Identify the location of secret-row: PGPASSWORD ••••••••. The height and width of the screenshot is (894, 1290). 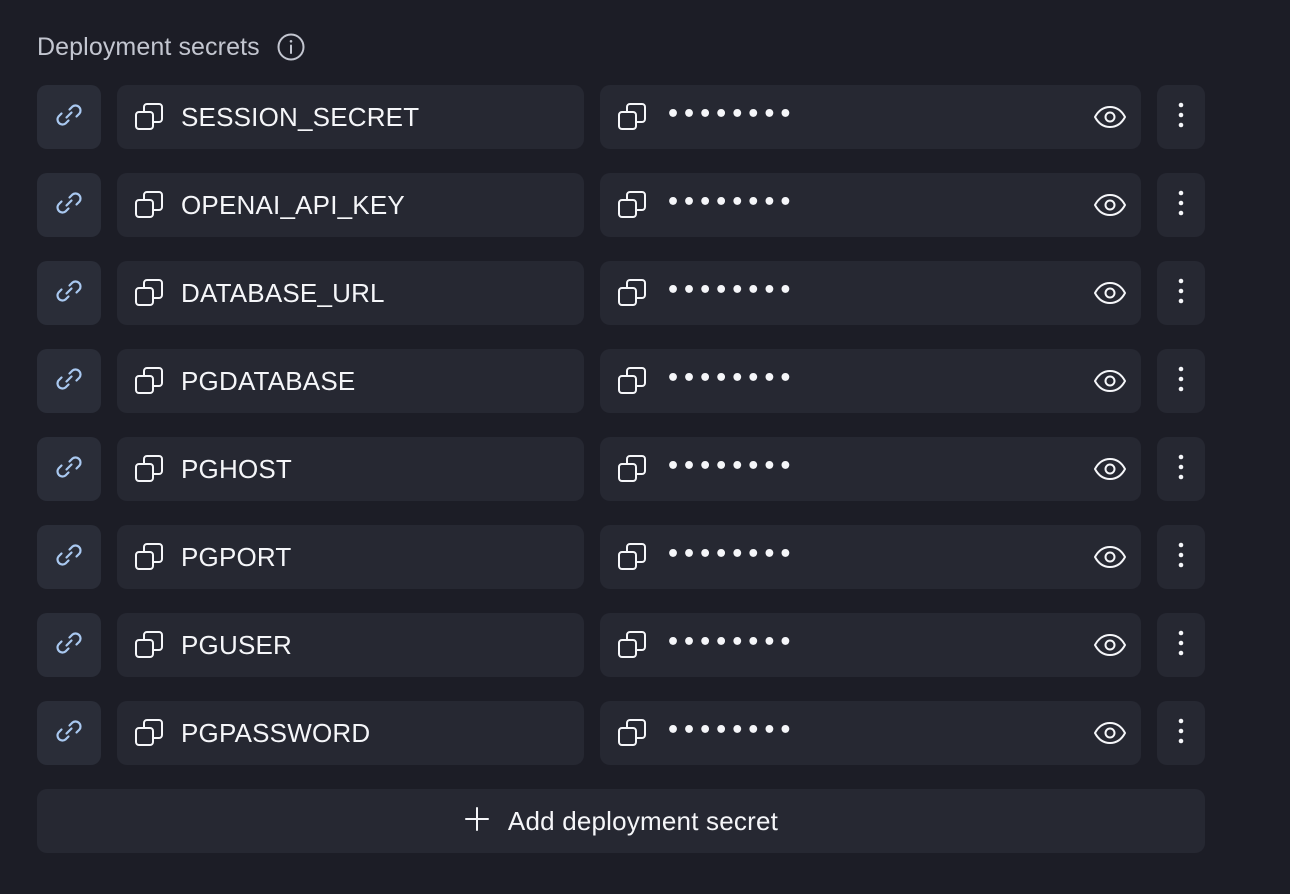
(621, 733).